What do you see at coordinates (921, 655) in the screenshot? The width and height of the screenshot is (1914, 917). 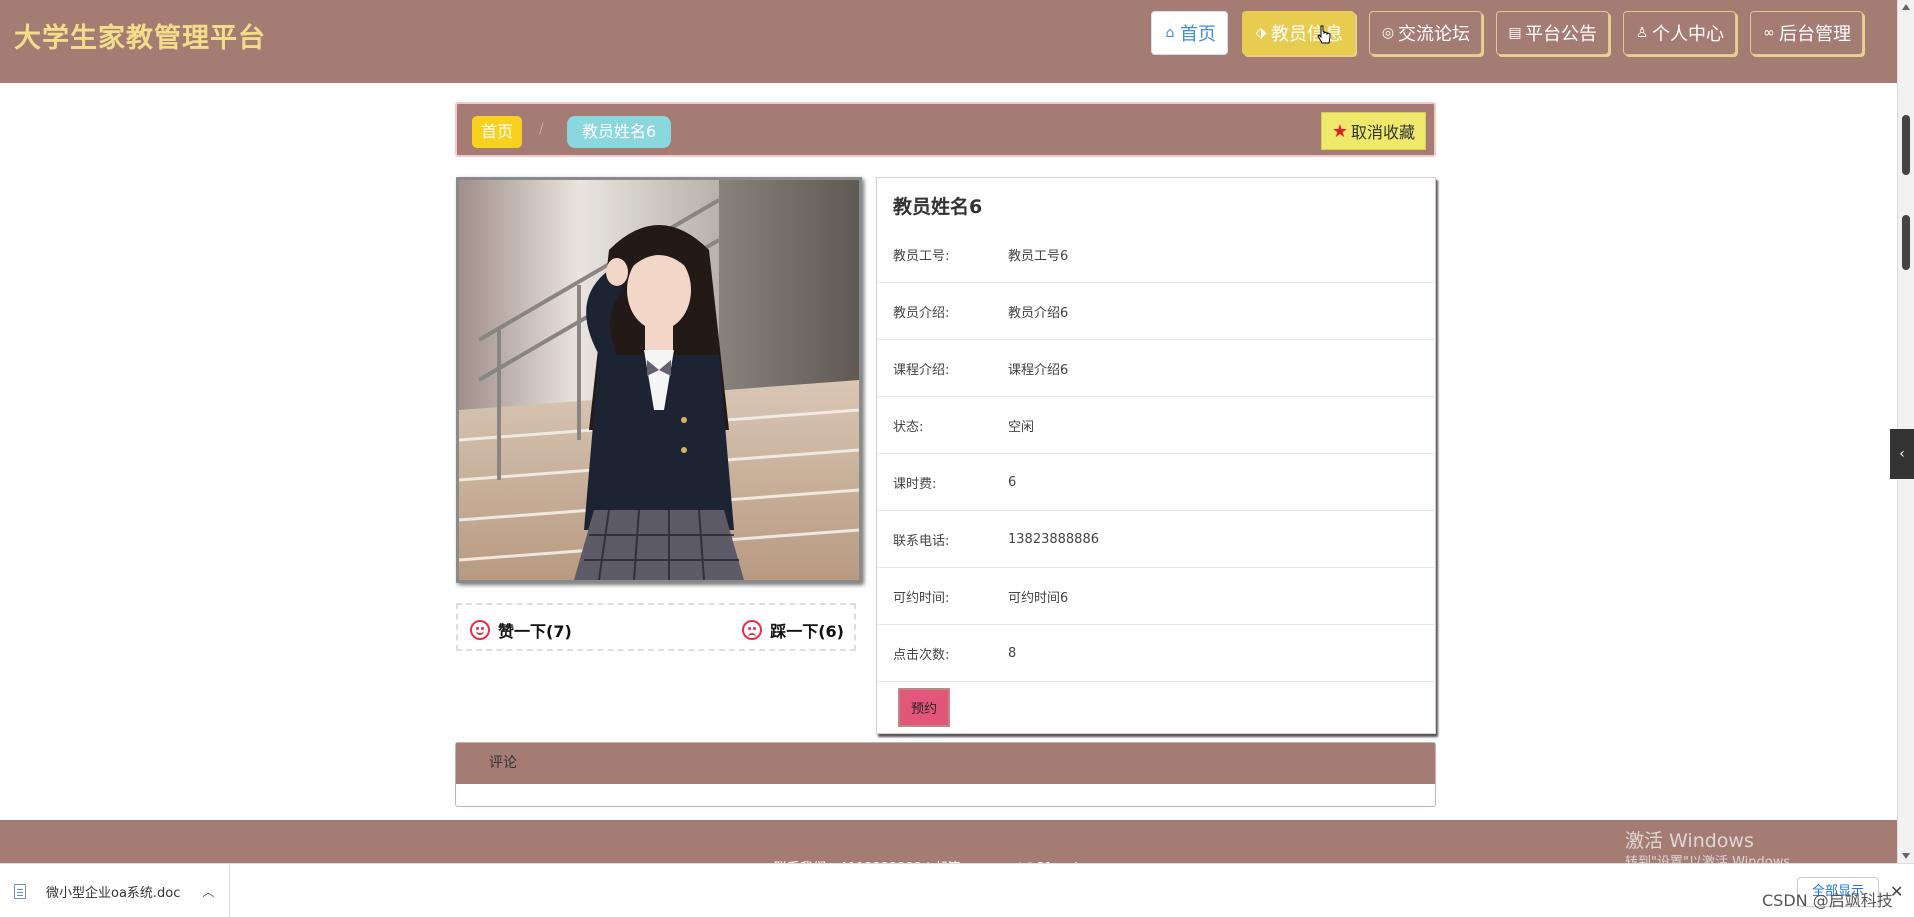 I see `detail-label: 点击次数:` at bounding box center [921, 655].